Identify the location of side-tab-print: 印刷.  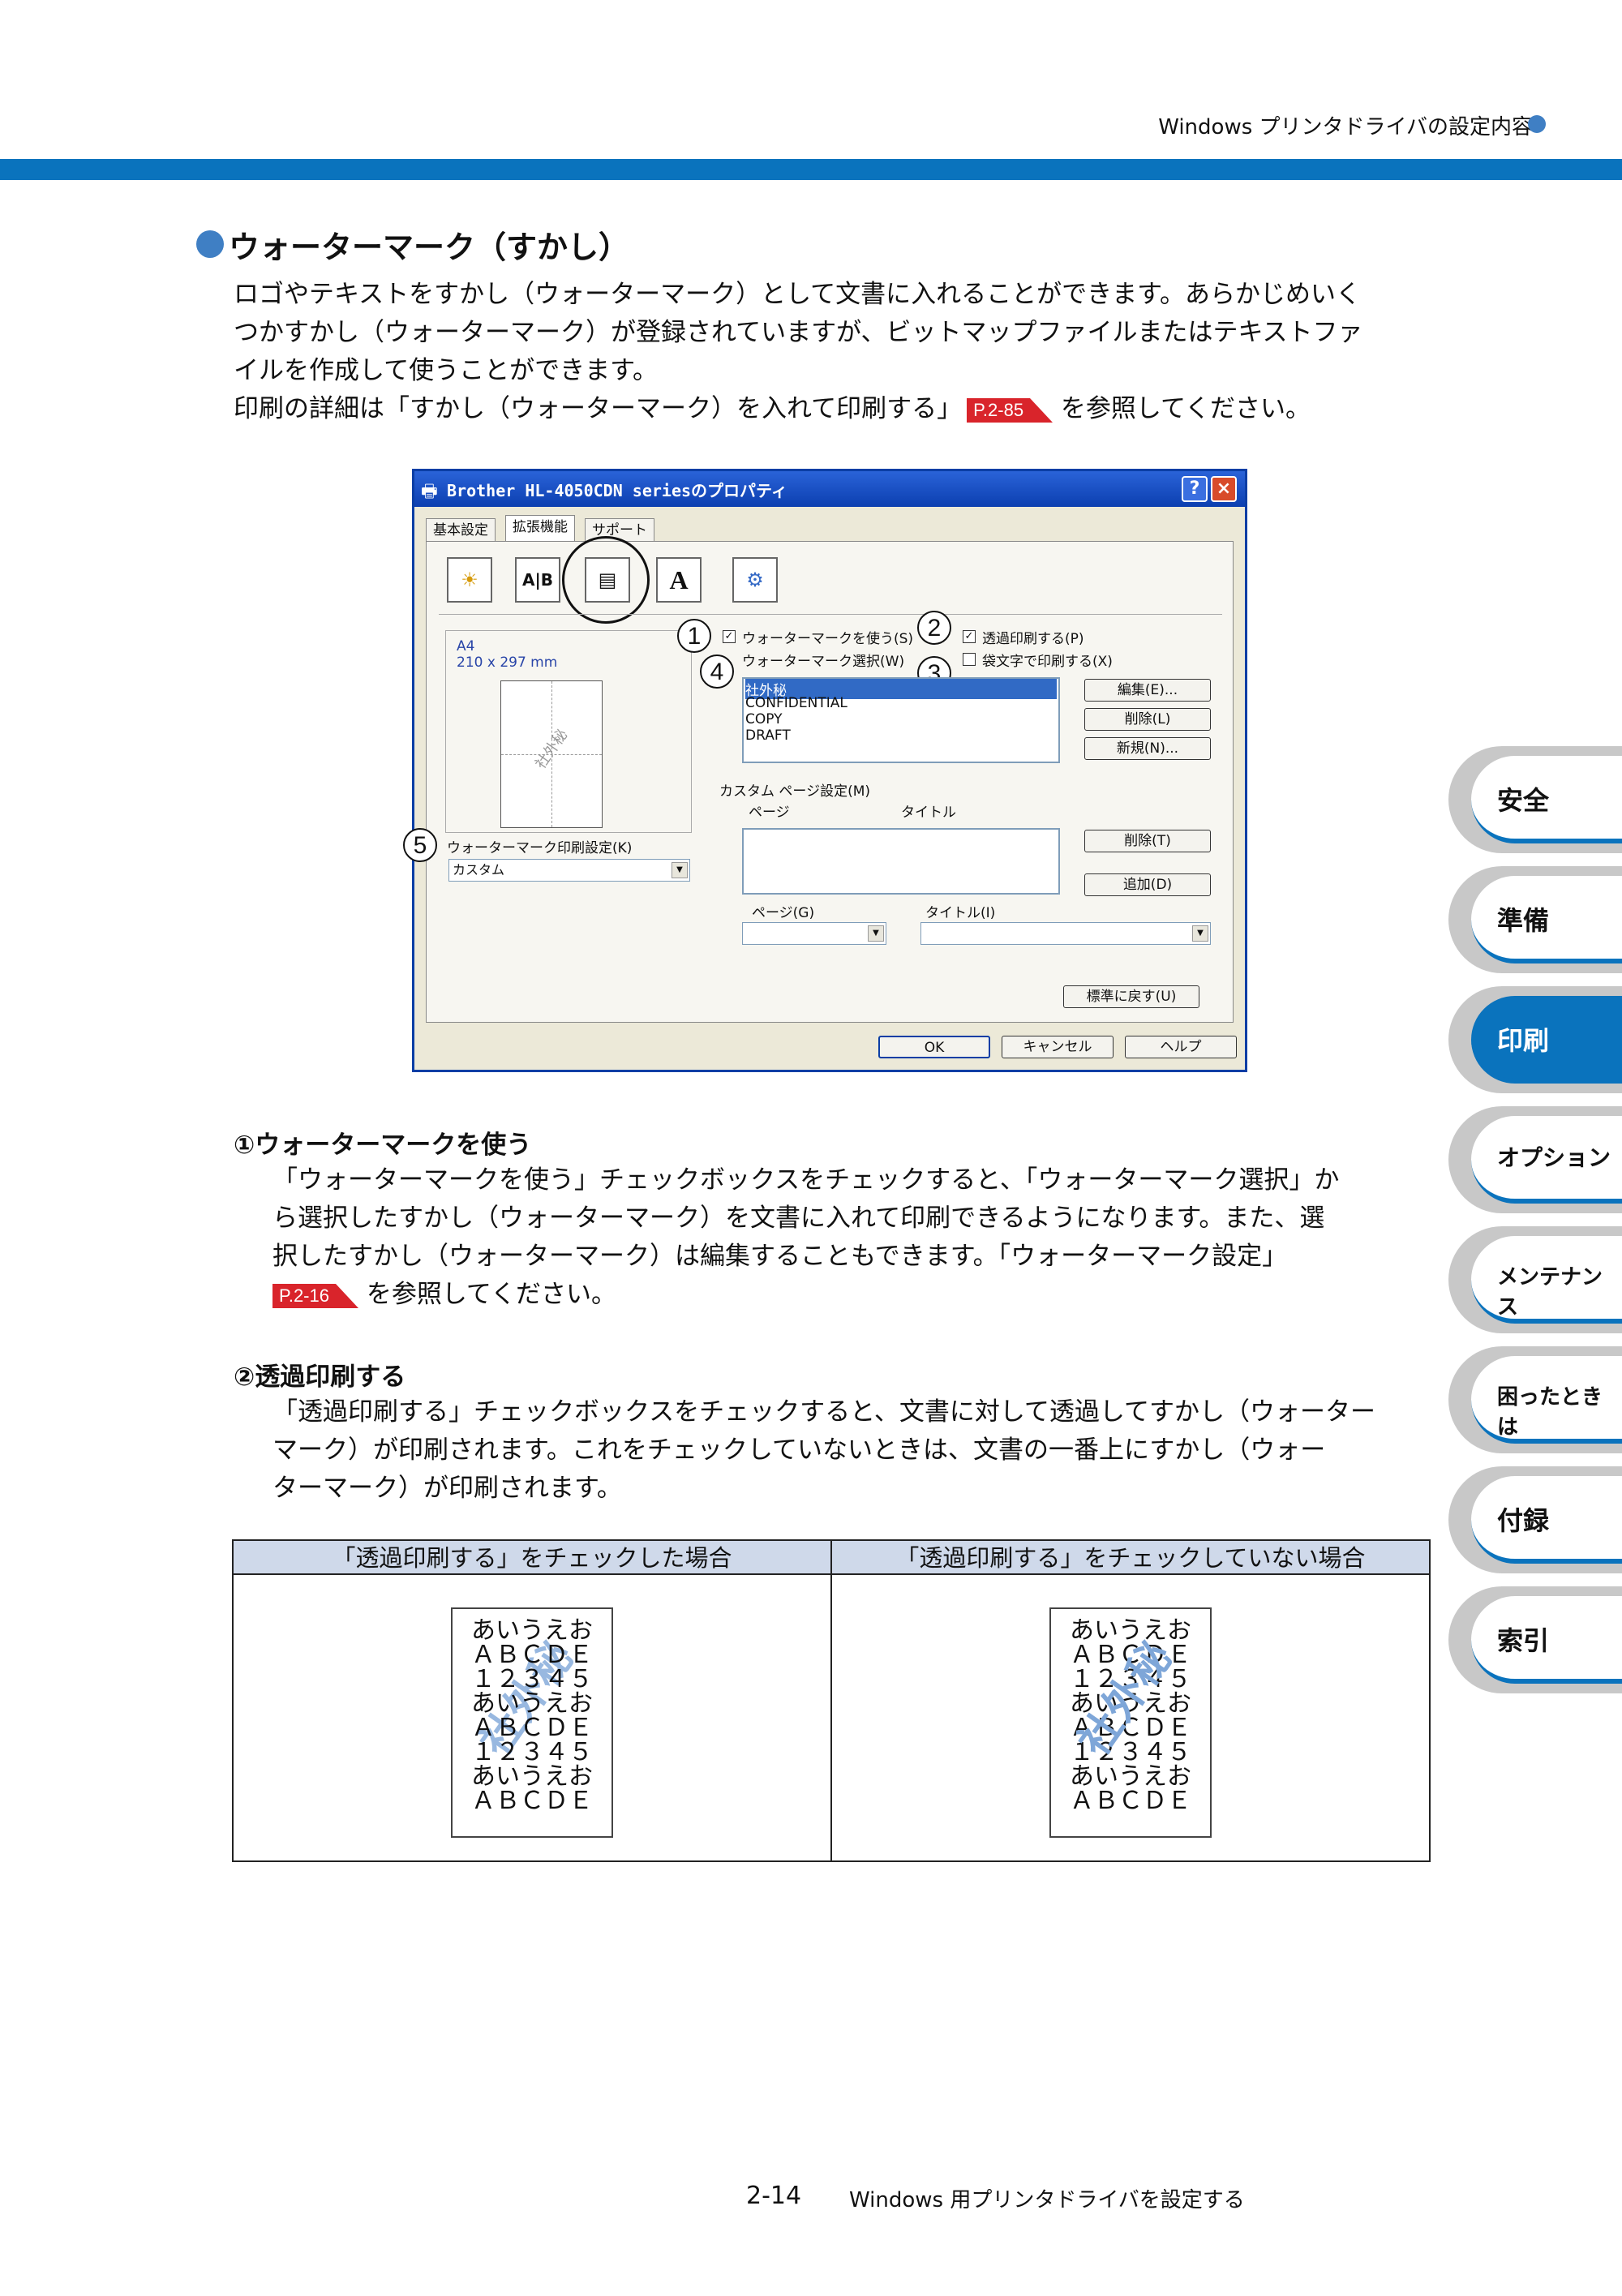
(1535, 1039).